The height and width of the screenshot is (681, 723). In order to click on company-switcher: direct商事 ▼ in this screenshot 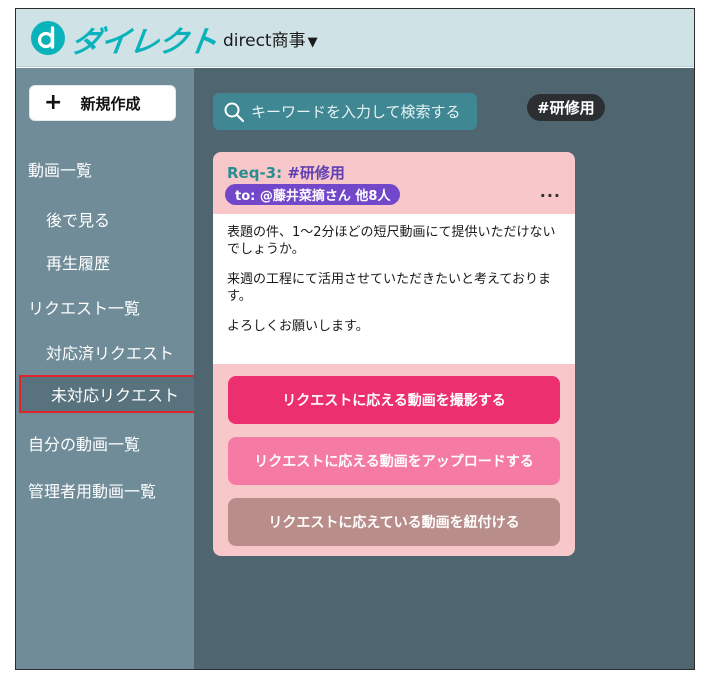, I will do `click(270, 38)`.